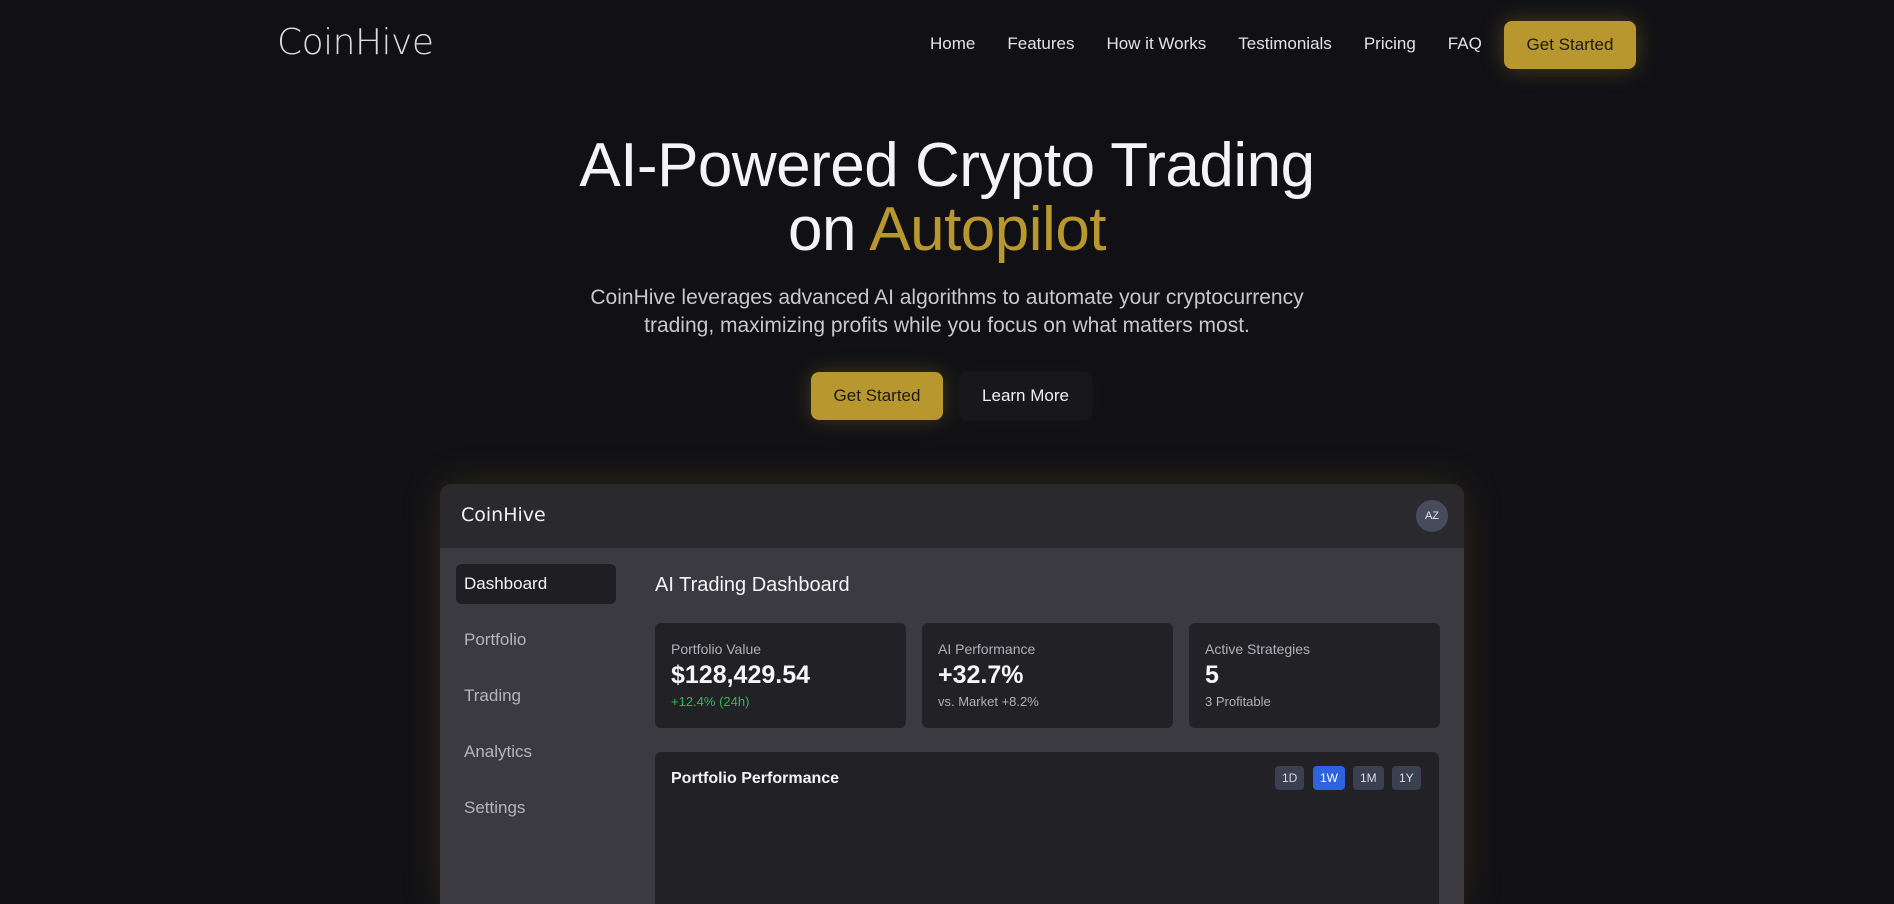 This screenshot has width=1894, height=904. Describe the element at coordinates (988, 701) in the screenshot. I see `card-comparison: vs. Market +8.2%` at that location.